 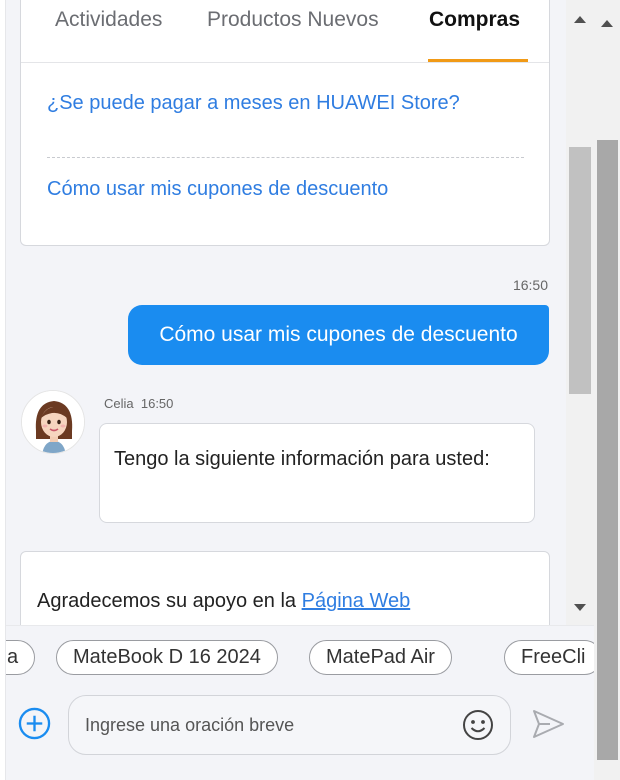 I want to click on active-tab-indicator, so click(x=478, y=60).